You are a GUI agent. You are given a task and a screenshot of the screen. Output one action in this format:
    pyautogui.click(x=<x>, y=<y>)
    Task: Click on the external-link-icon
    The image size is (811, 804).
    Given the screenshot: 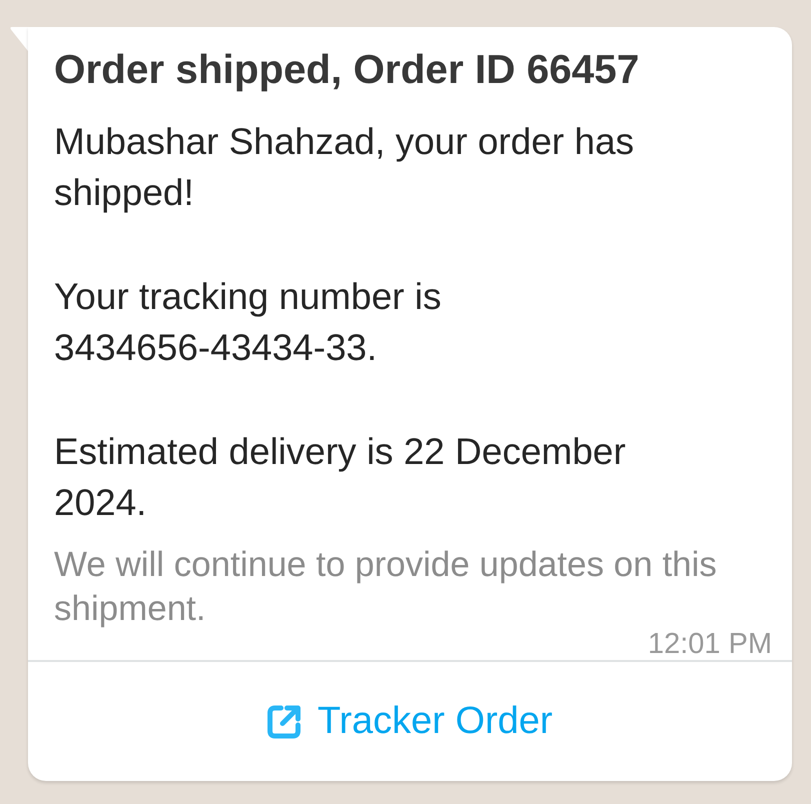 What is the action you would take?
    pyautogui.click(x=284, y=721)
    